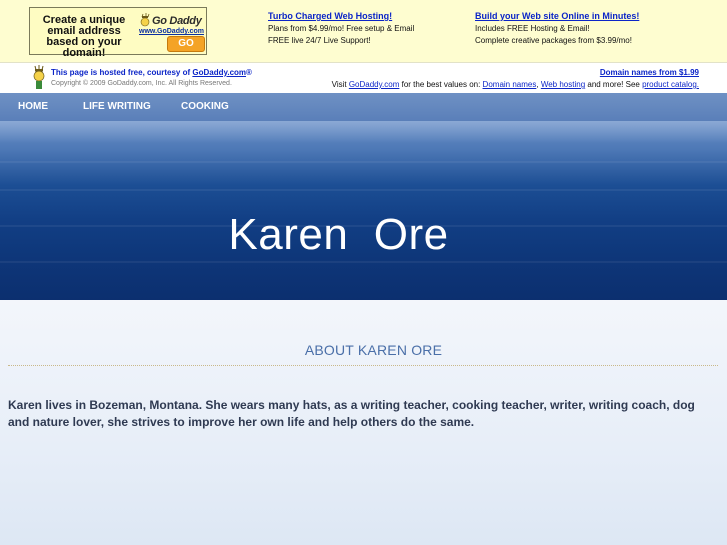 The image size is (727, 545). I want to click on registered-mark: ®, so click(249, 72).